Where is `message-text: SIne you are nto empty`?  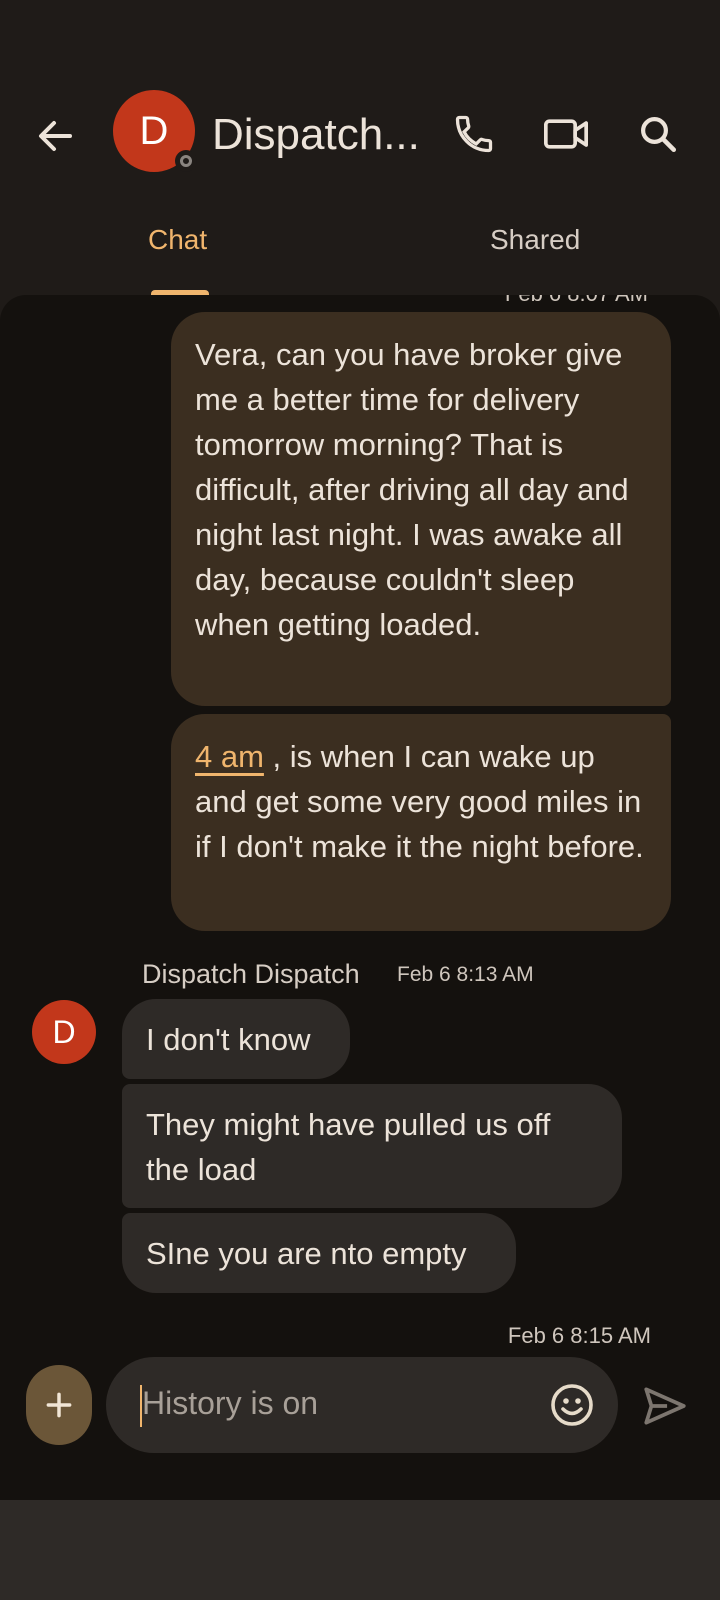
message-text: SIne you are nto empty is located at coordinates (306, 1253).